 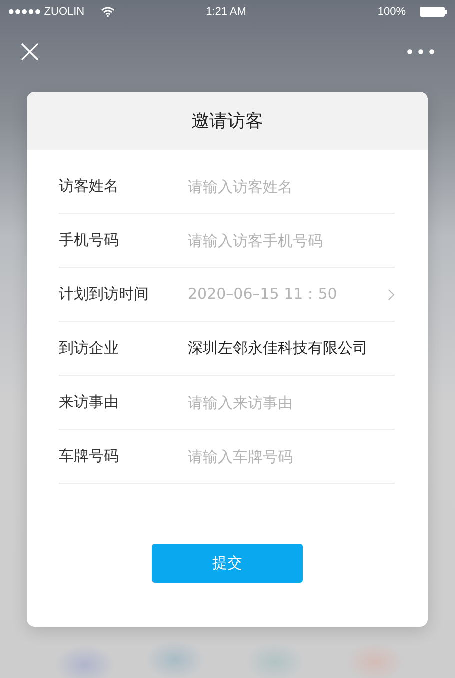 What do you see at coordinates (433, 11) in the screenshot?
I see `battery-icon` at bounding box center [433, 11].